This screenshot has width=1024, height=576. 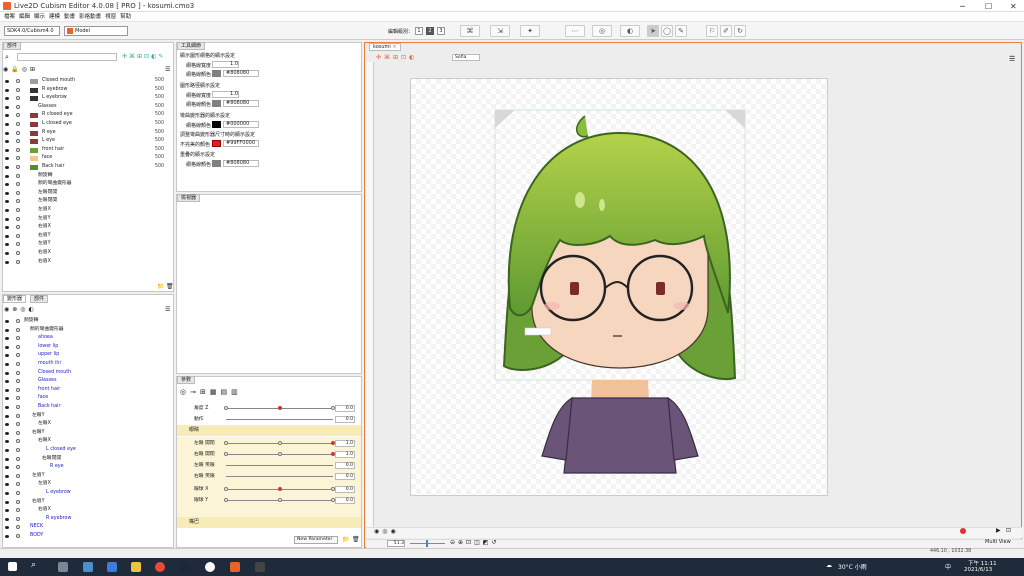 What do you see at coordinates (681, 31) in the screenshot?
I see `brush-tool-button: ✎` at bounding box center [681, 31].